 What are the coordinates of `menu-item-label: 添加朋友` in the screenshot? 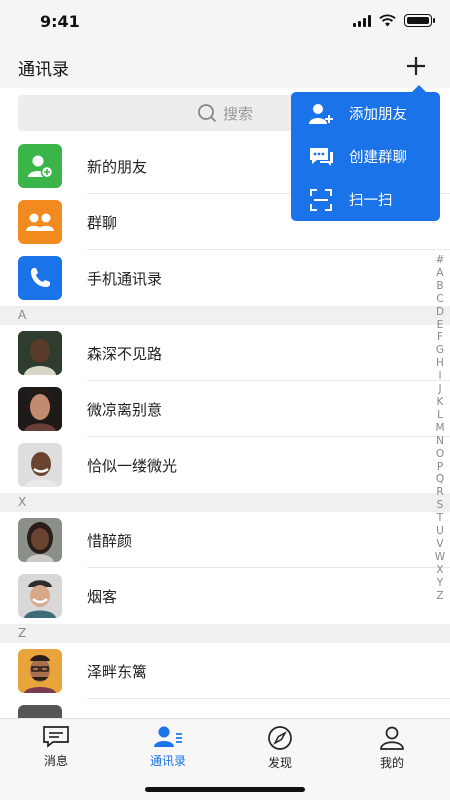 It's located at (378, 115).